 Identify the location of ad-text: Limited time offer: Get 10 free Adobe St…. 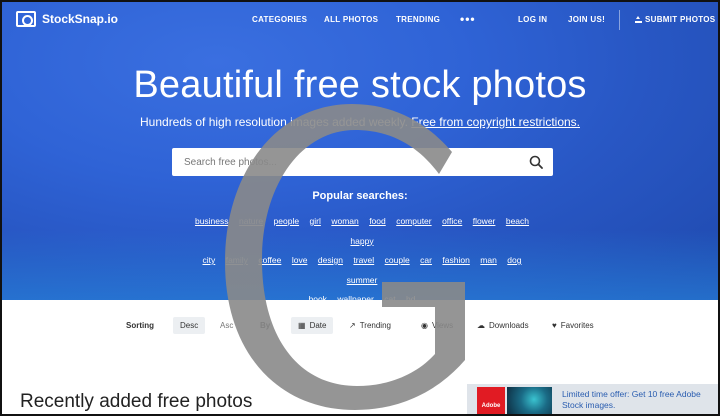
(637, 400).